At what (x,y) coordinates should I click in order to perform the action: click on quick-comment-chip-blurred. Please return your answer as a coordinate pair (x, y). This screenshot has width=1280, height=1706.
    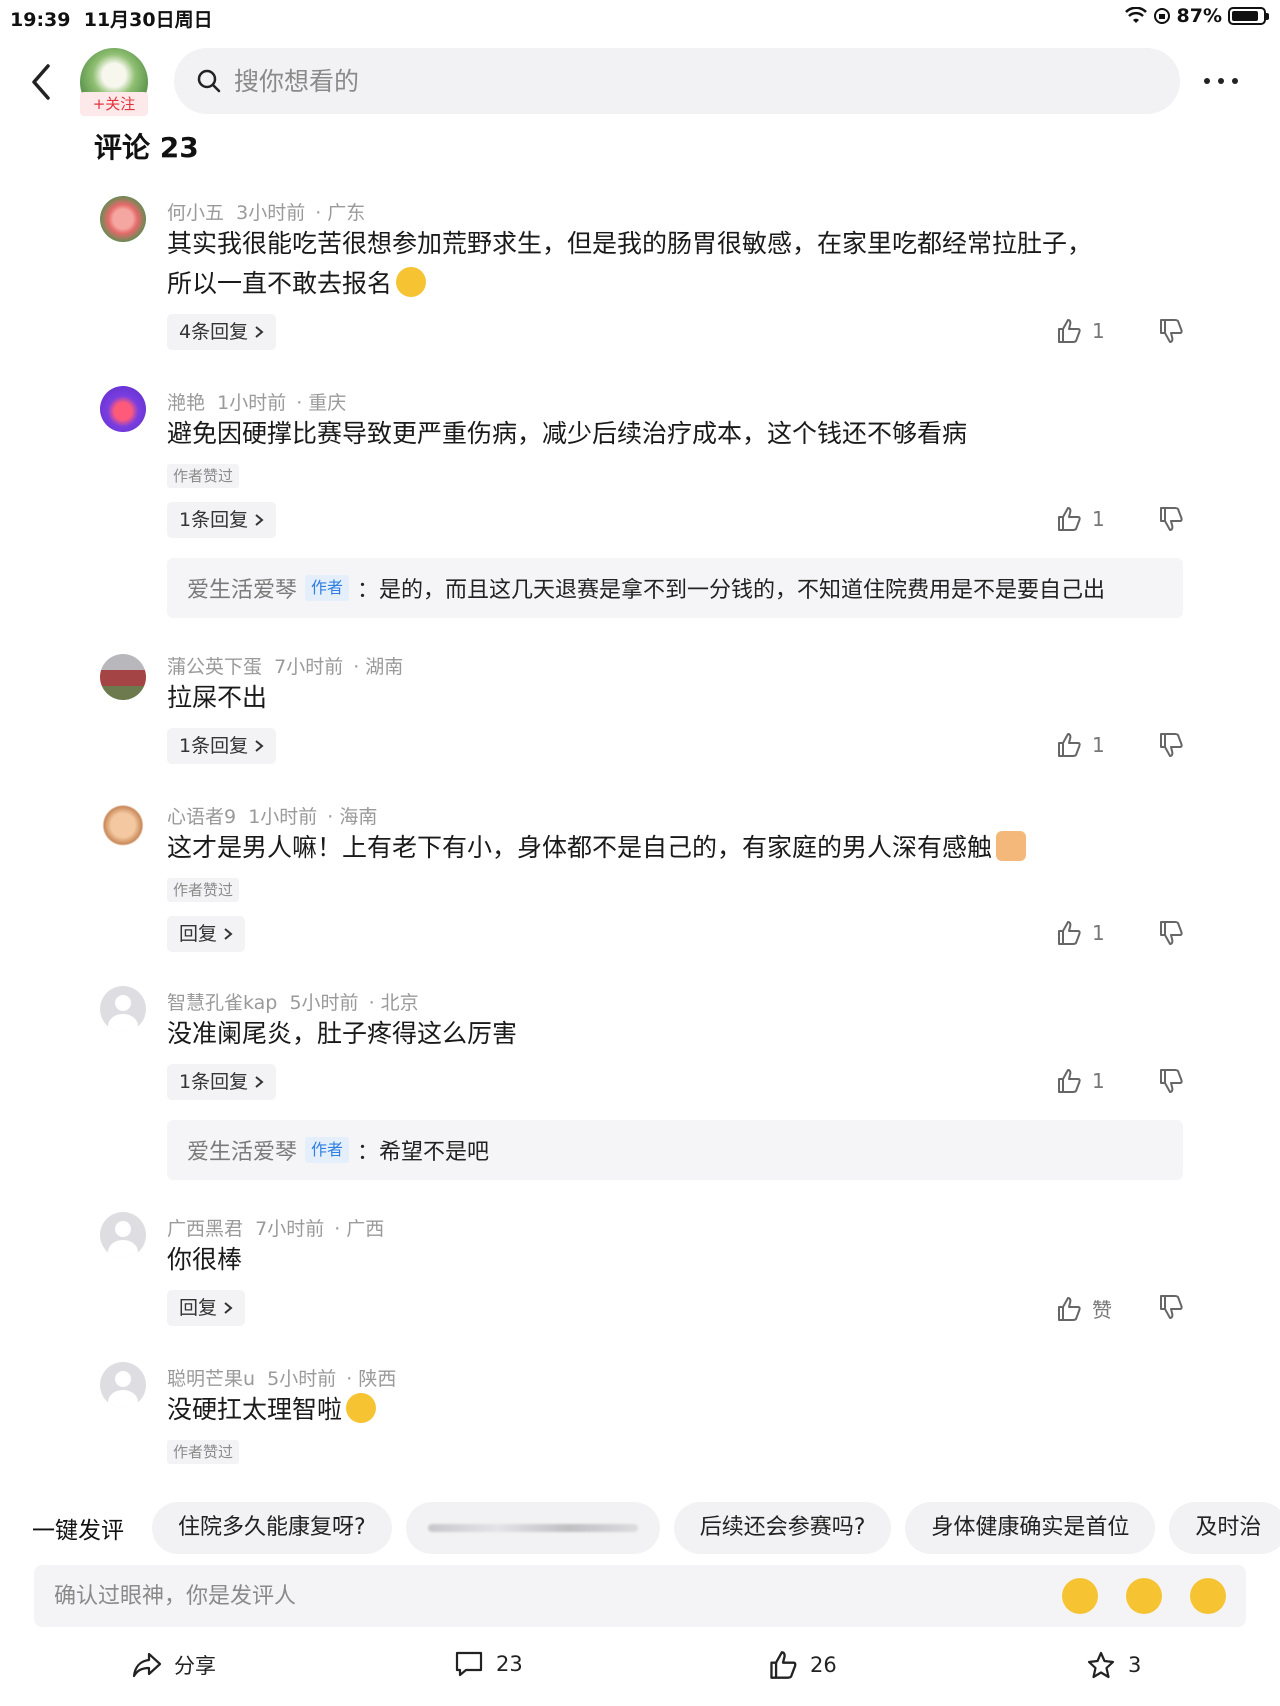
    Looking at the image, I should click on (532, 1528).